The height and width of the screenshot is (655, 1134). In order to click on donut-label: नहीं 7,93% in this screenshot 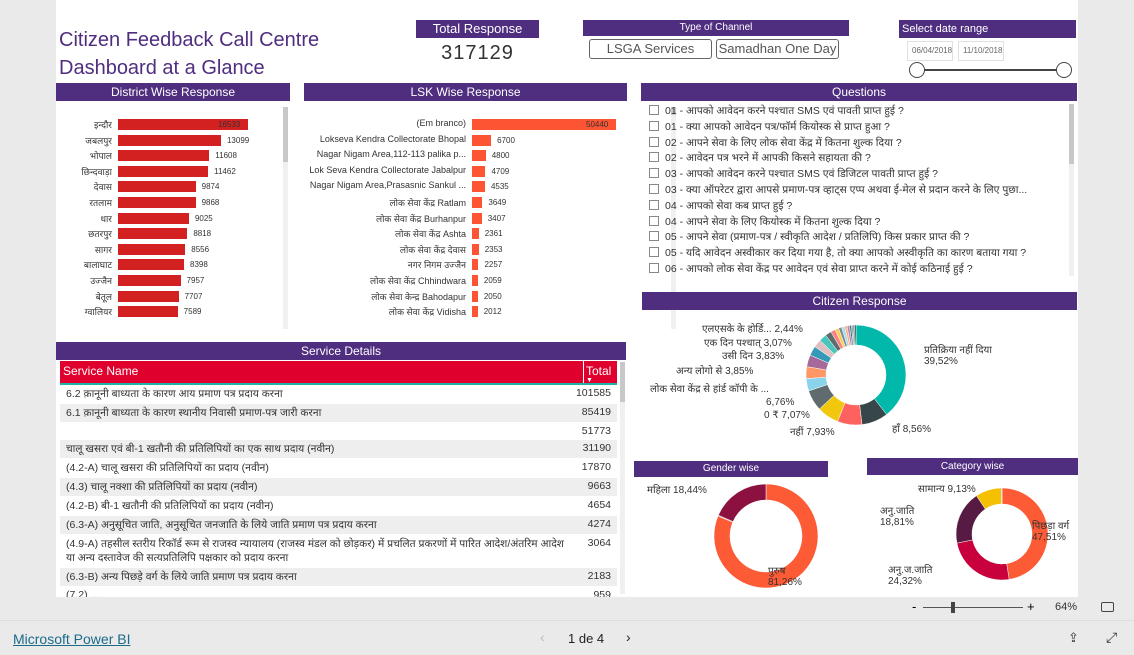, I will do `click(812, 431)`.